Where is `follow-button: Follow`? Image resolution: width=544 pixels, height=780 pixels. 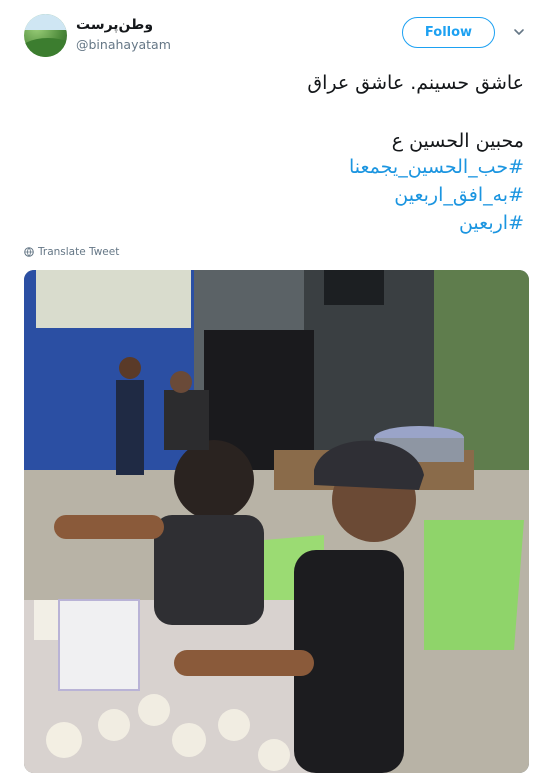 follow-button: Follow is located at coordinates (448, 32).